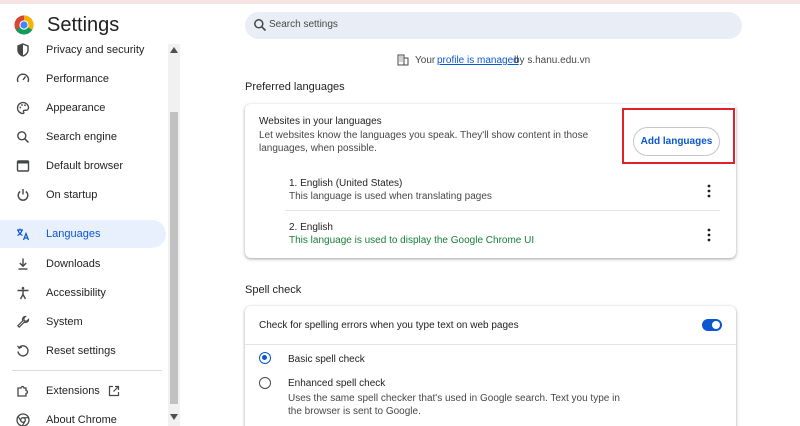 The height and width of the screenshot is (426, 800). What do you see at coordinates (23, 195) in the screenshot?
I see `power-icon` at bounding box center [23, 195].